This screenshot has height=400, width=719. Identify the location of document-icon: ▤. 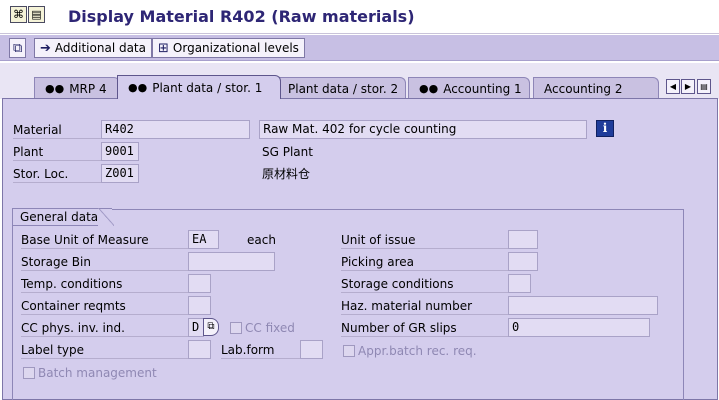
(36, 14).